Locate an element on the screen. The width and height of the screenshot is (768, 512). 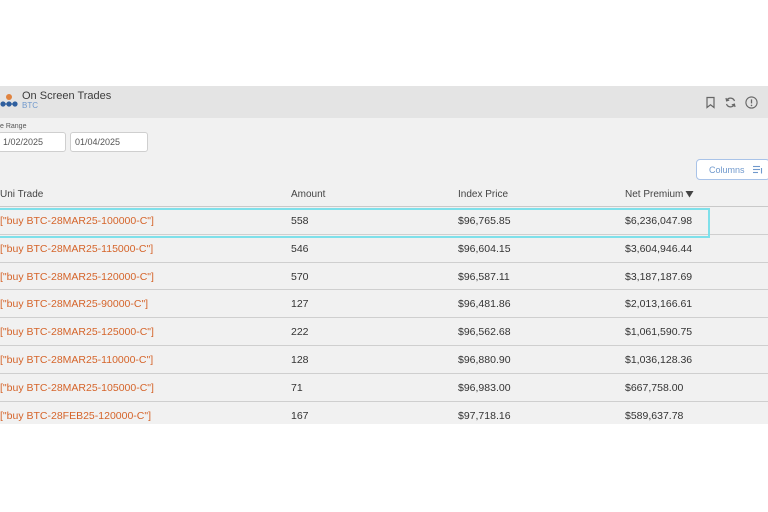
index-price-cell: $96,481.86 is located at coordinates (484, 304).